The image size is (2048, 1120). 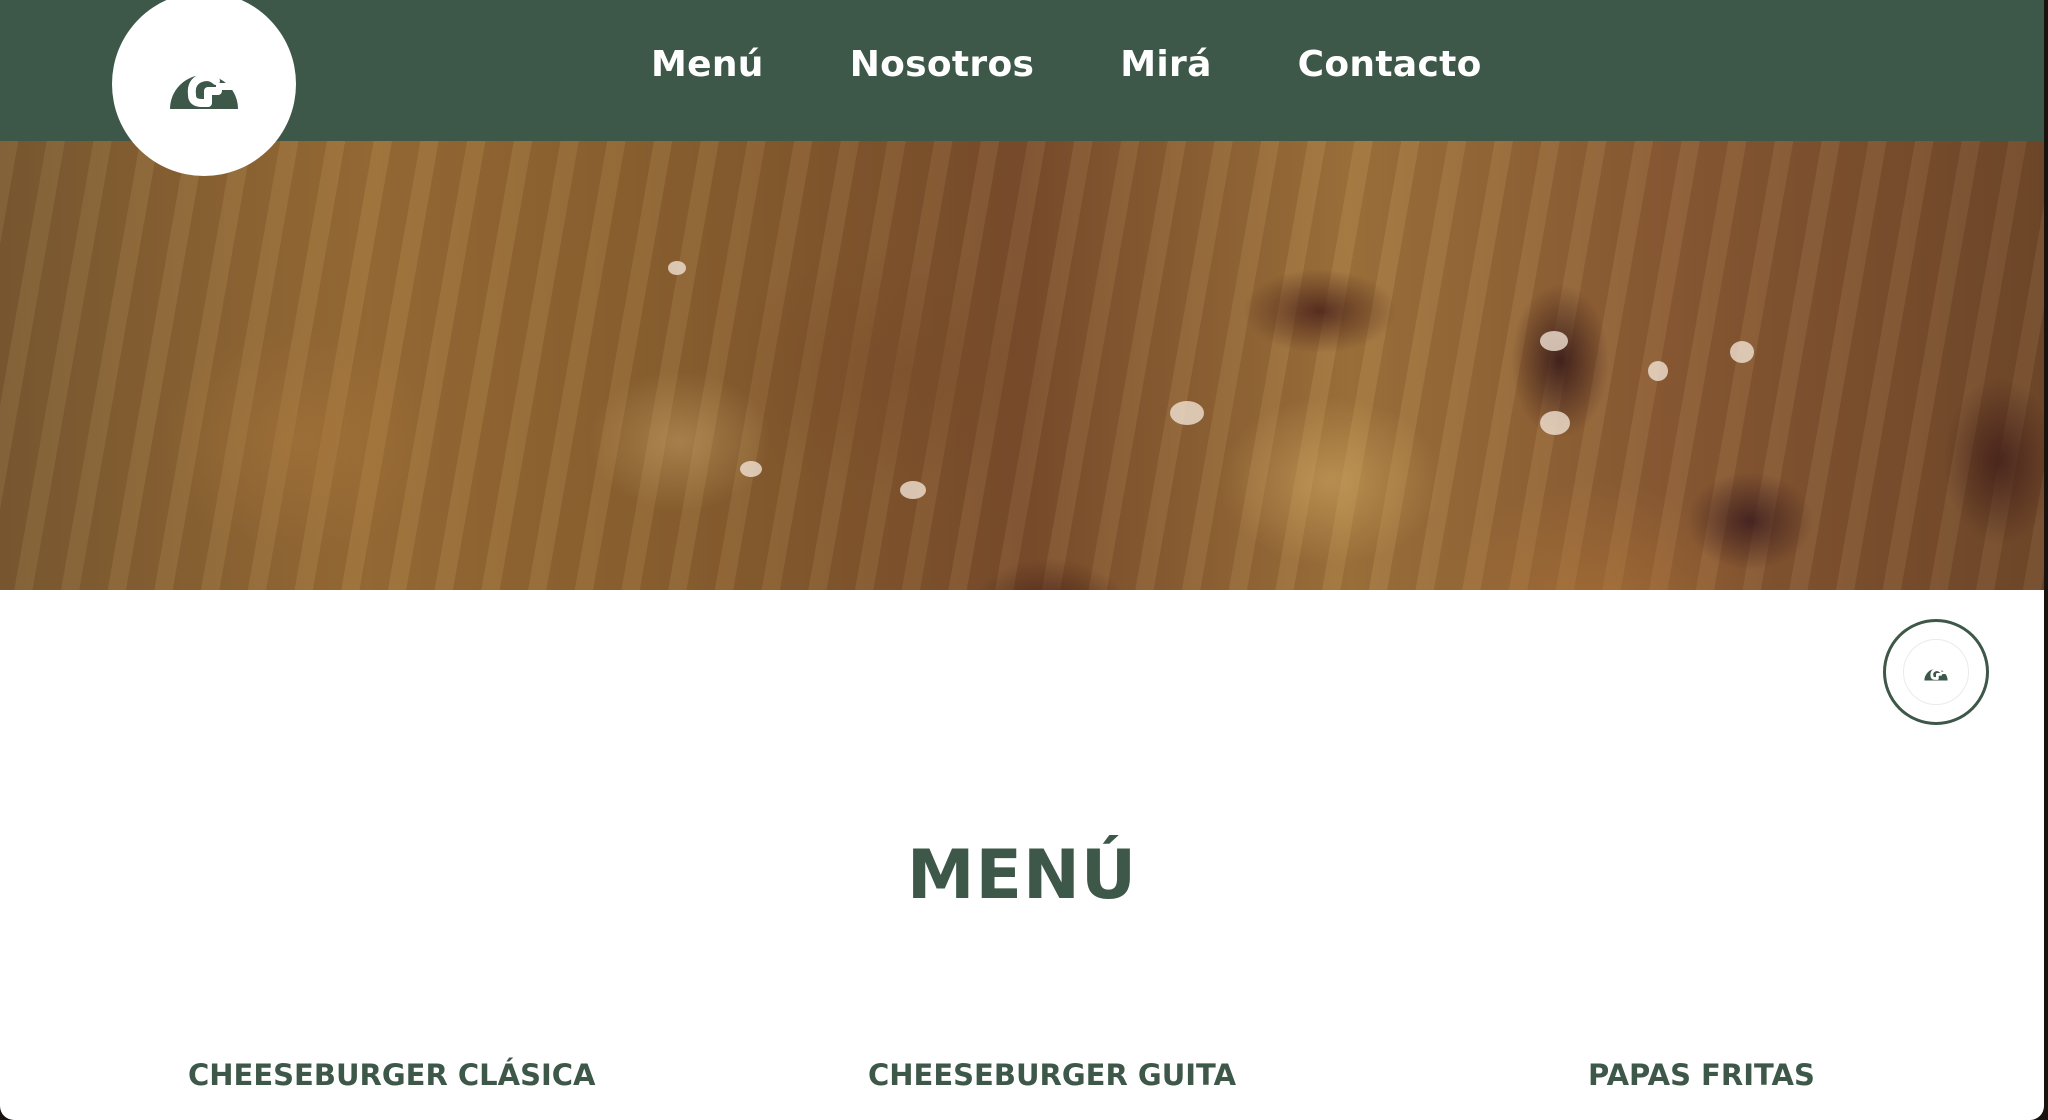 What do you see at coordinates (1066, 64) in the screenshot?
I see `main-nav: Menú Nosotros Mirá Contacto` at bounding box center [1066, 64].